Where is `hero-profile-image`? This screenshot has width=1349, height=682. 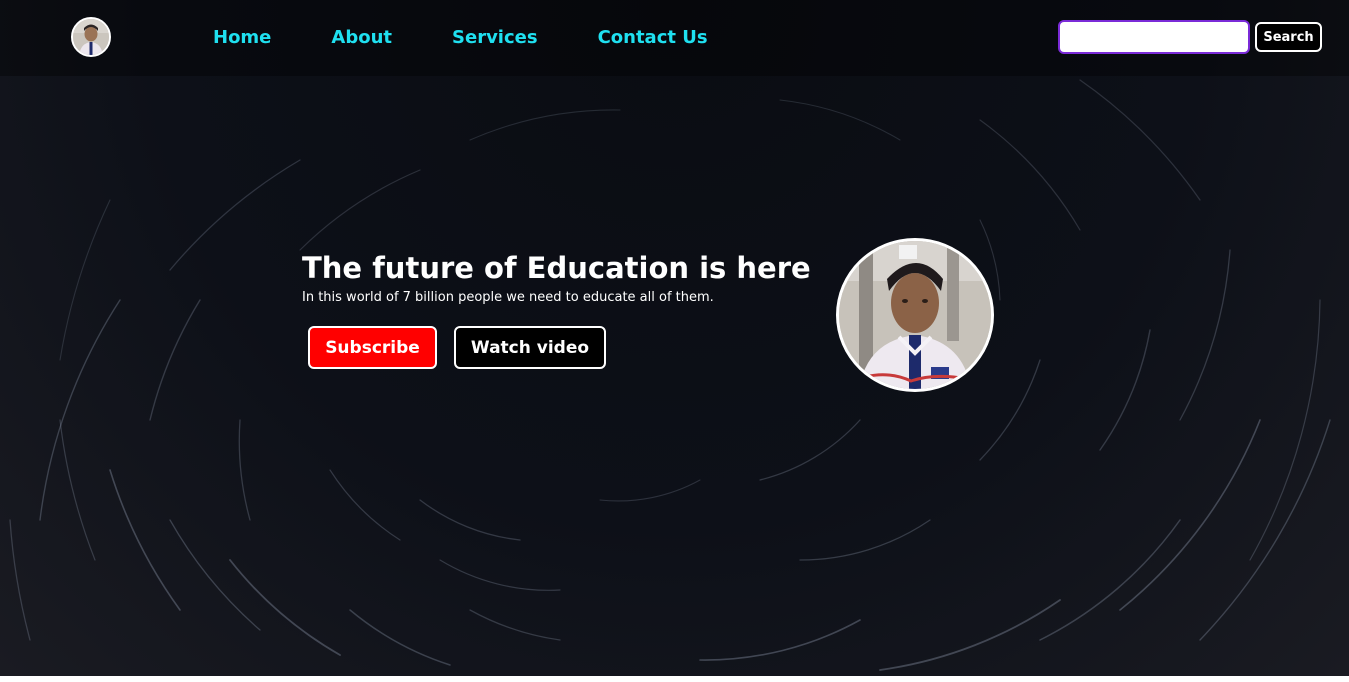 hero-profile-image is located at coordinates (915, 315).